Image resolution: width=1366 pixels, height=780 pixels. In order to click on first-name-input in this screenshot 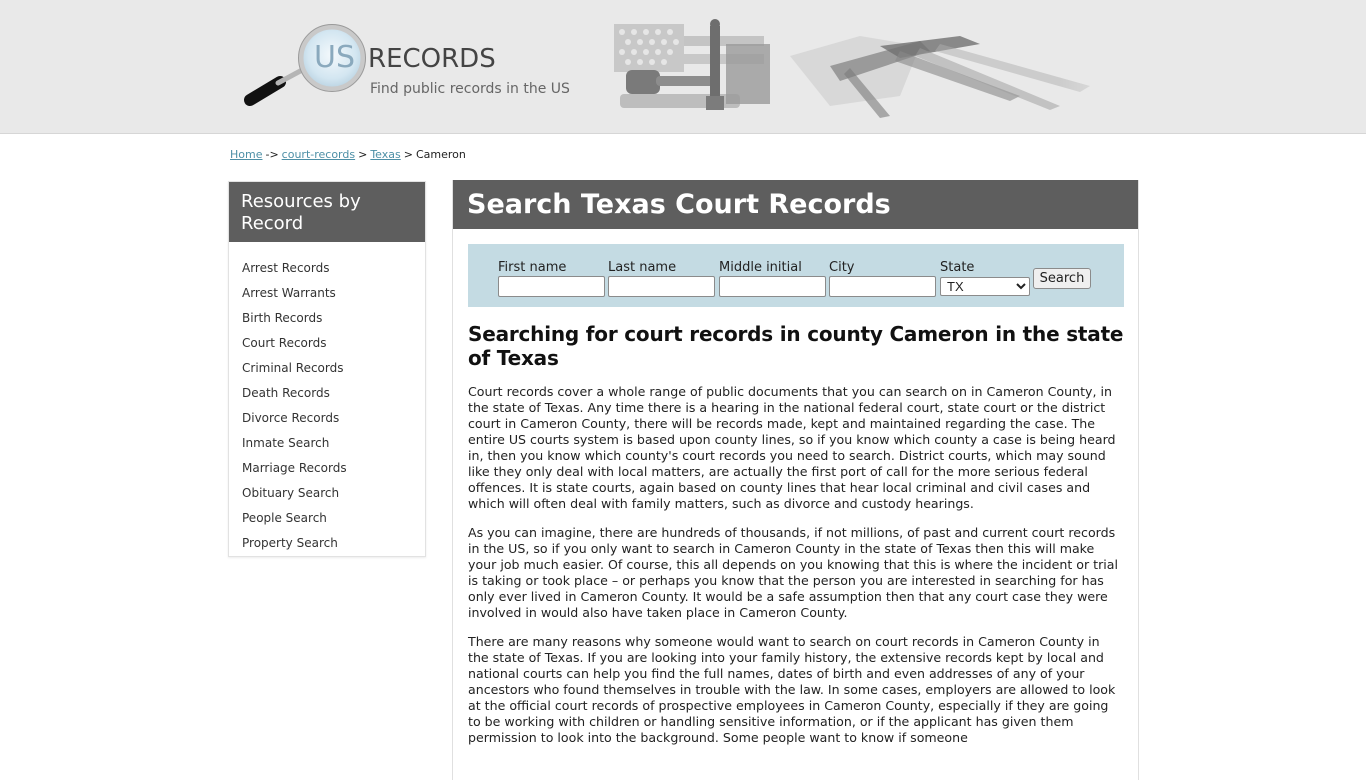, I will do `click(551, 286)`.